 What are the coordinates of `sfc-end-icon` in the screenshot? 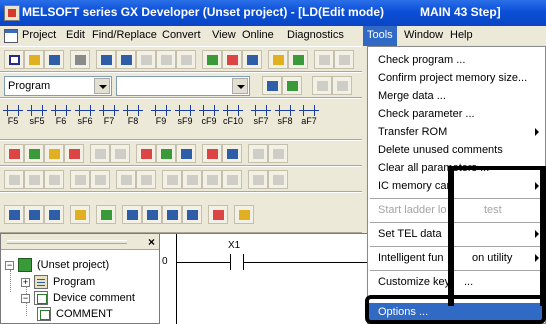 It's located at (126, 179).